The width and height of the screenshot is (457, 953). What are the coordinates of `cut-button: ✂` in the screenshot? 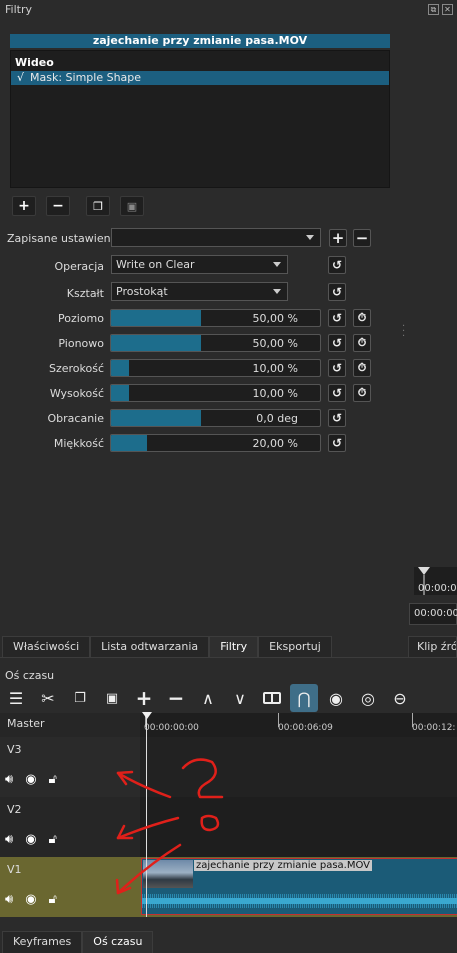 It's located at (48, 698).